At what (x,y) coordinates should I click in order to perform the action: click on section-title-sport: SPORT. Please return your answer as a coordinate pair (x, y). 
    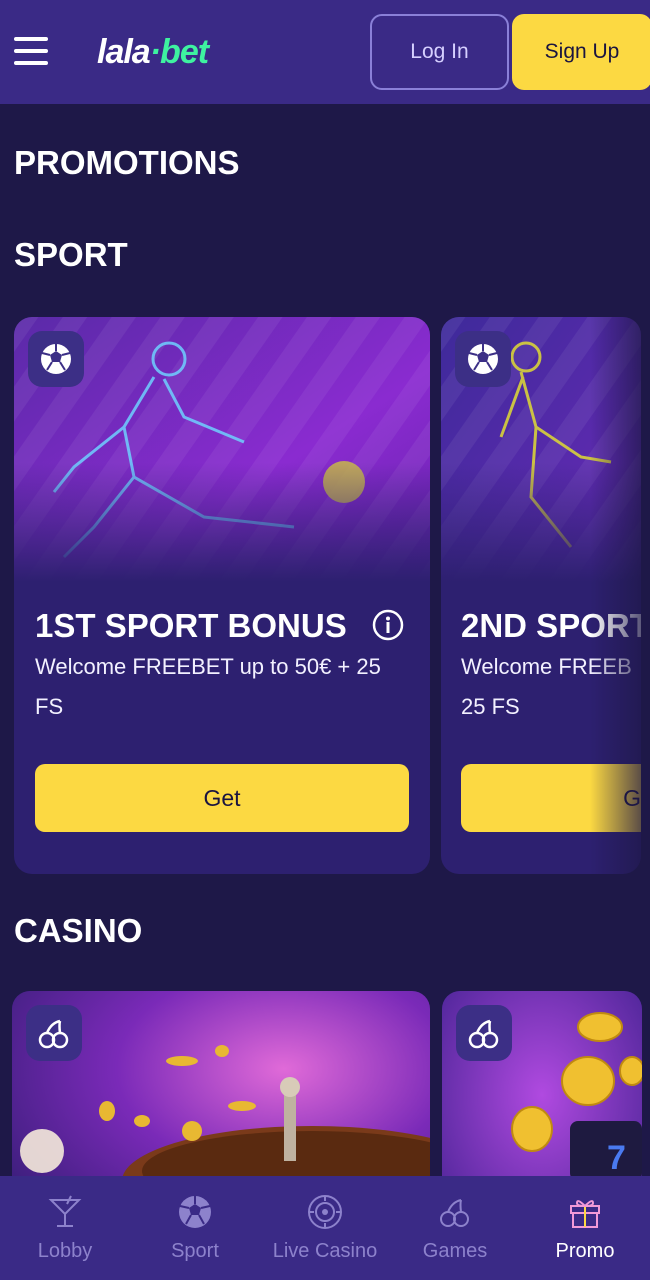
    Looking at the image, I should click on (71, 254).